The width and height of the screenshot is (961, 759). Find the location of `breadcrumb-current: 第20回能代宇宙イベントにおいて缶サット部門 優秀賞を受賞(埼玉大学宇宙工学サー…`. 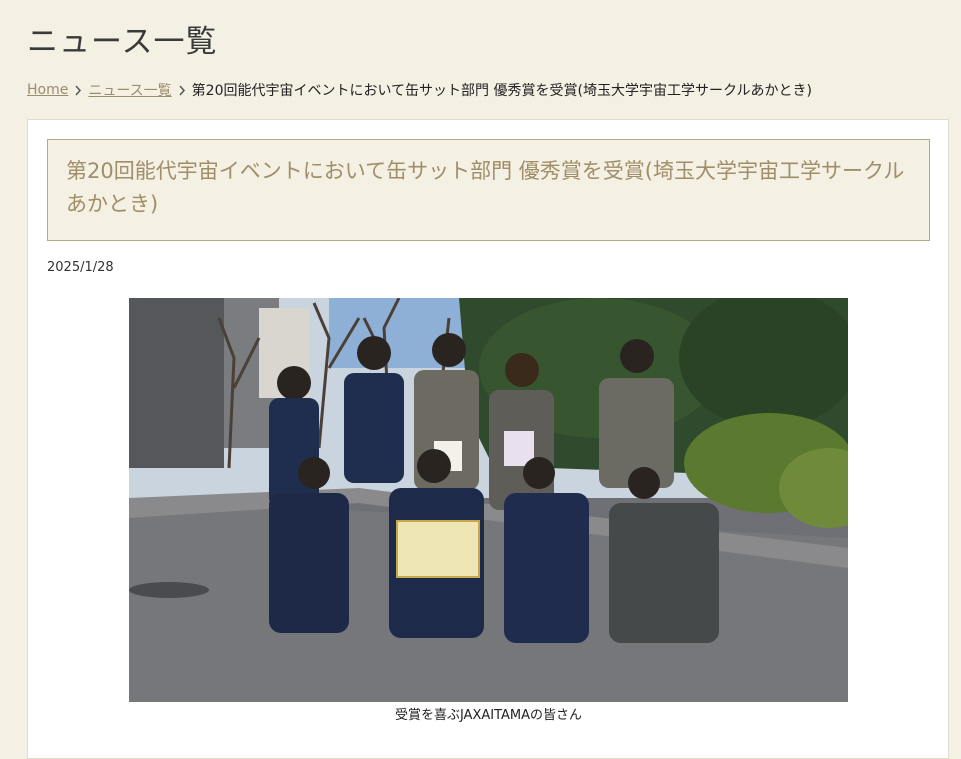

breadcrumb-current: 第20回能代宇宙イベントにおいて缶サット部門 優秀賞を受賞(埼玉大学宇宙工学サー… is located at coordinates (502, 91).